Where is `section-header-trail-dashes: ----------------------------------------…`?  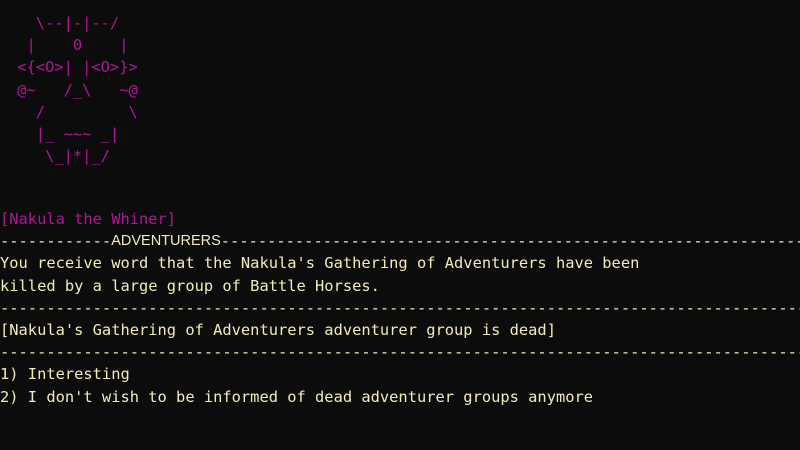 section-header-trail-dashes: ----------------------------------------… is located at coordinates (510, 241).